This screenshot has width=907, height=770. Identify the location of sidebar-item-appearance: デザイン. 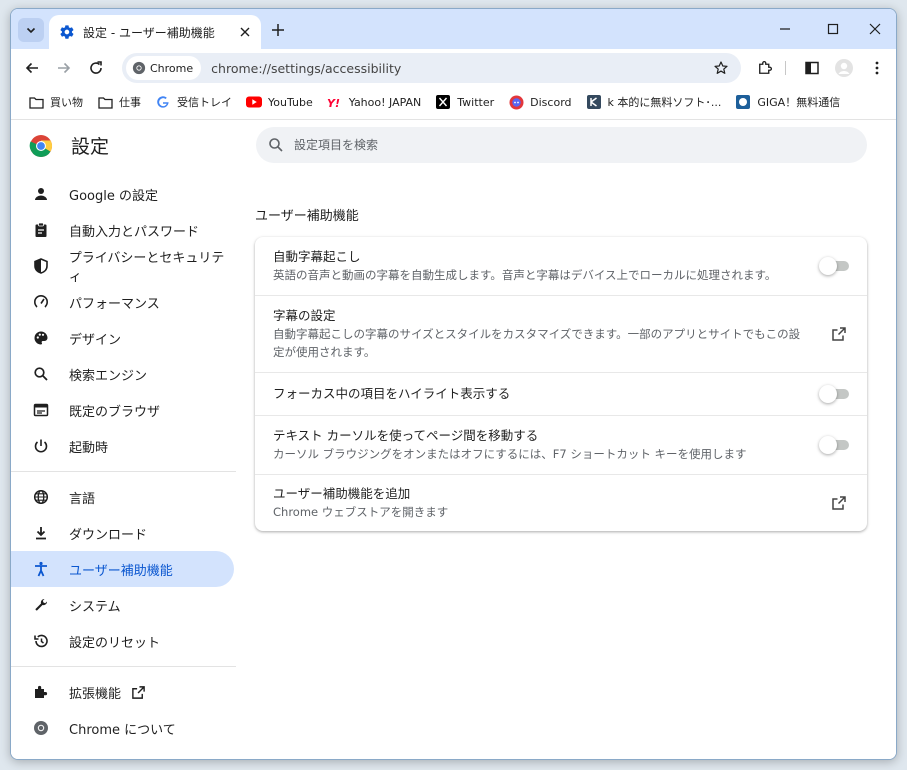
(122, 338).